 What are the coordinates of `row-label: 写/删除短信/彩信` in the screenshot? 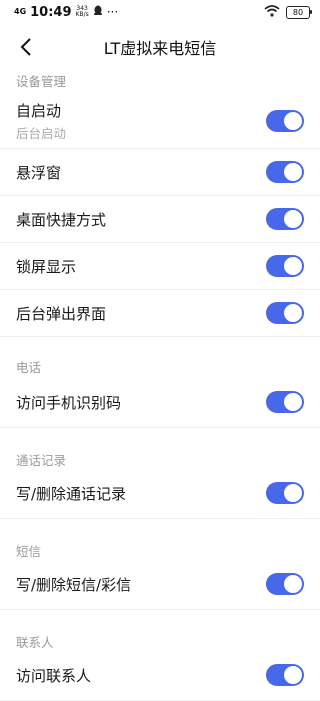 It's located at (74, 584).